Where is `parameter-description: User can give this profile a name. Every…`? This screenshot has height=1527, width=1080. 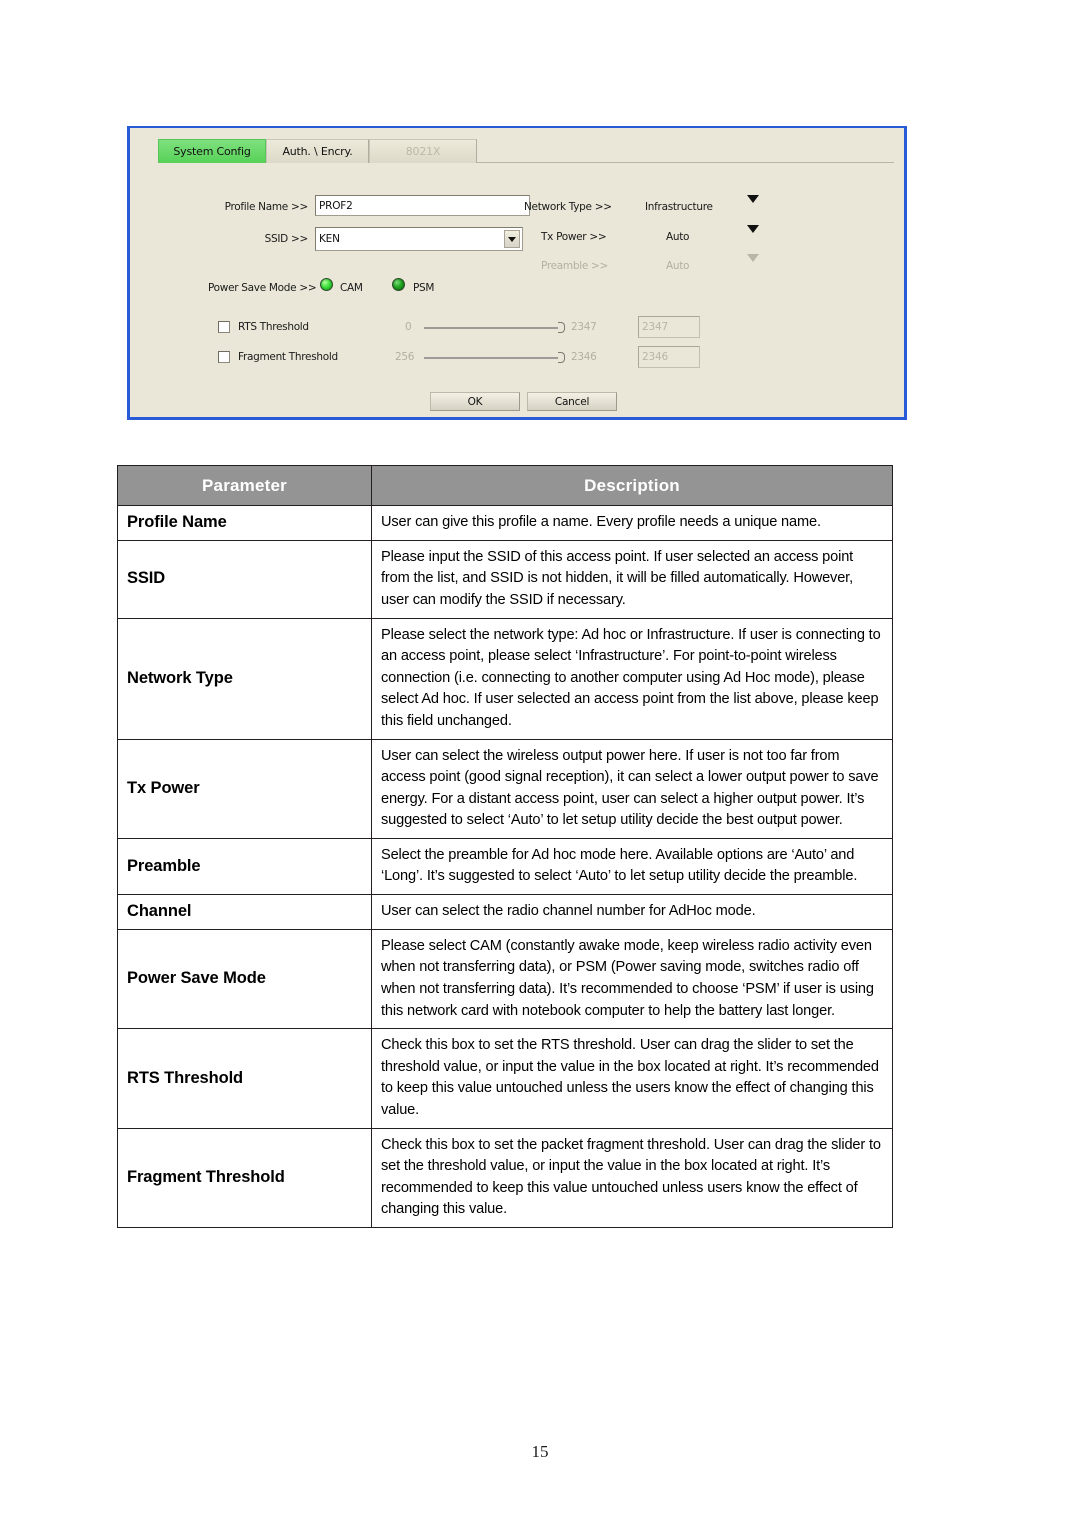
parameter-description: User can give this profile a name. Every… is located at coordinates (632, 523).